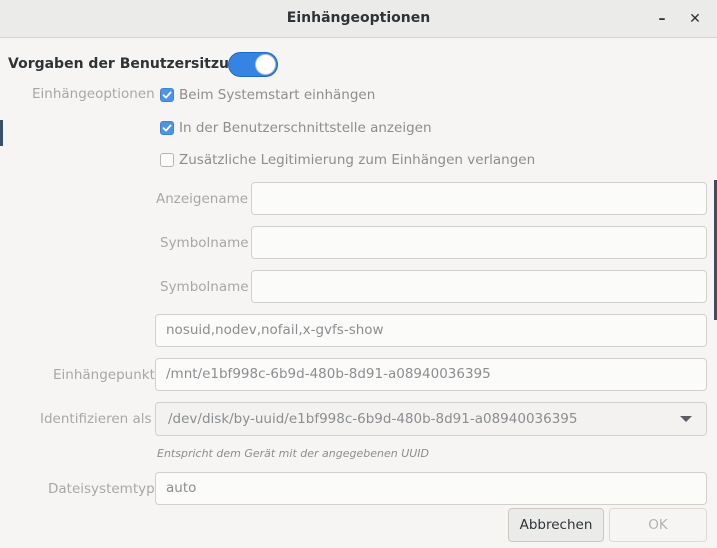 Image resolution: width=717 pixels, height=548 pixels. I want to click on titlebar: Einhängeoptionen – ✕, so click(358, 19).